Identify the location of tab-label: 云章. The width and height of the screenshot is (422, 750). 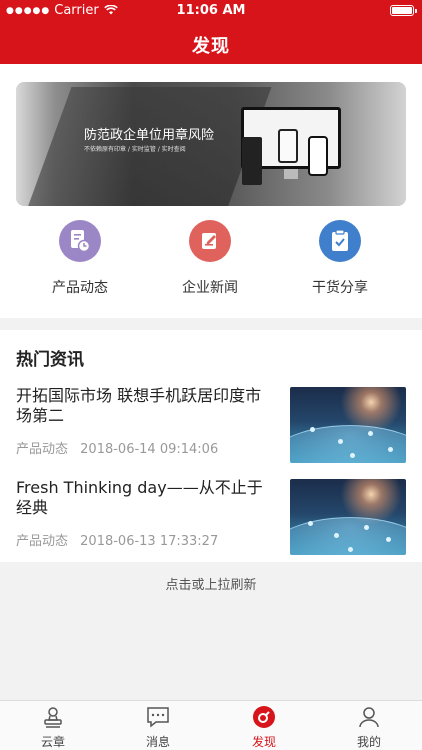
(52, 742).